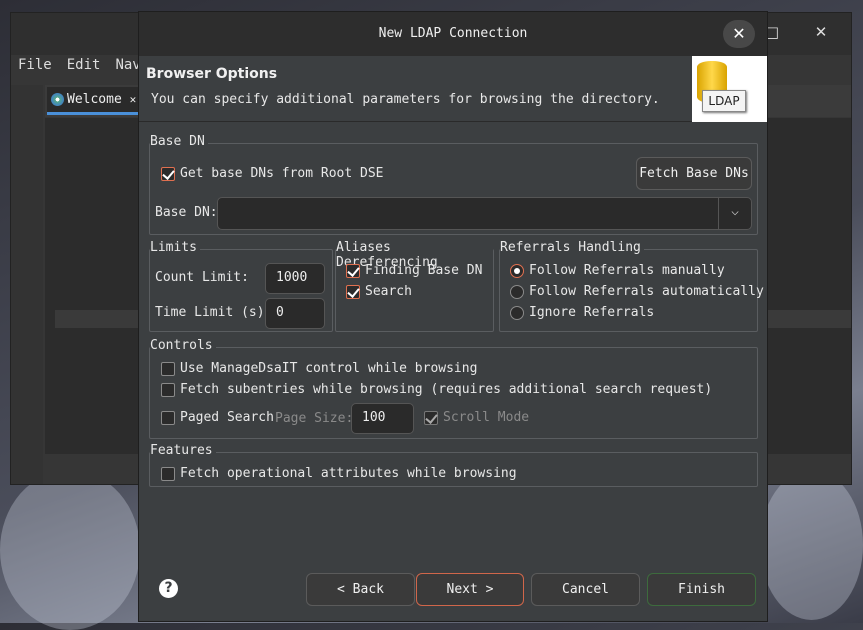 This screenshot has width=863, height=630. I want to click on scroll-mode-checkbox: Scroll Mode, so click(476, 417).